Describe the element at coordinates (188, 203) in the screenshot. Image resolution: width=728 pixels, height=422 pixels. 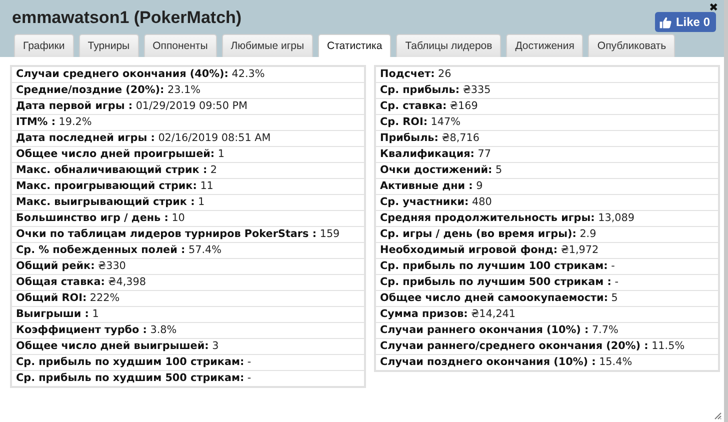
I see `stat-row: Макс. выигрывающий стрик : 1` at that location.